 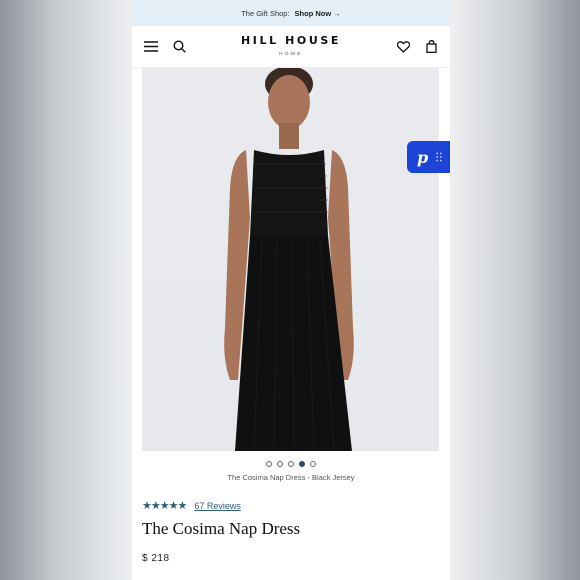 I want to click on product-price: $ 218, so click(x=156, y=558).